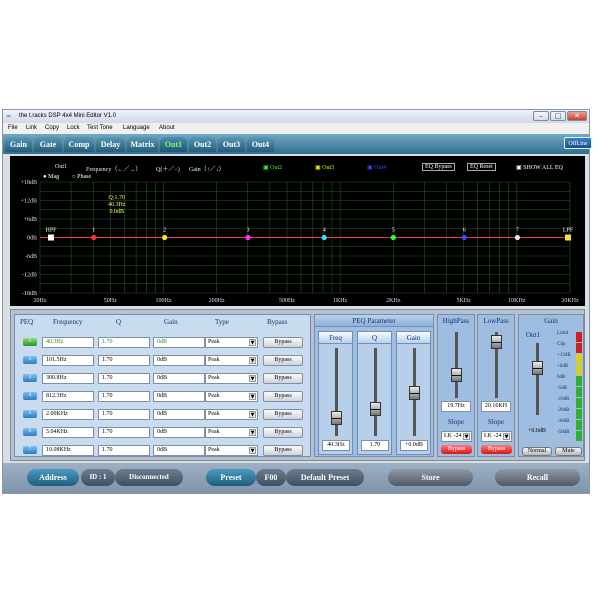  Describe the element at coordinates (30, 414) in the screenshot. I see `peq-row-5-number: 5` at that location.